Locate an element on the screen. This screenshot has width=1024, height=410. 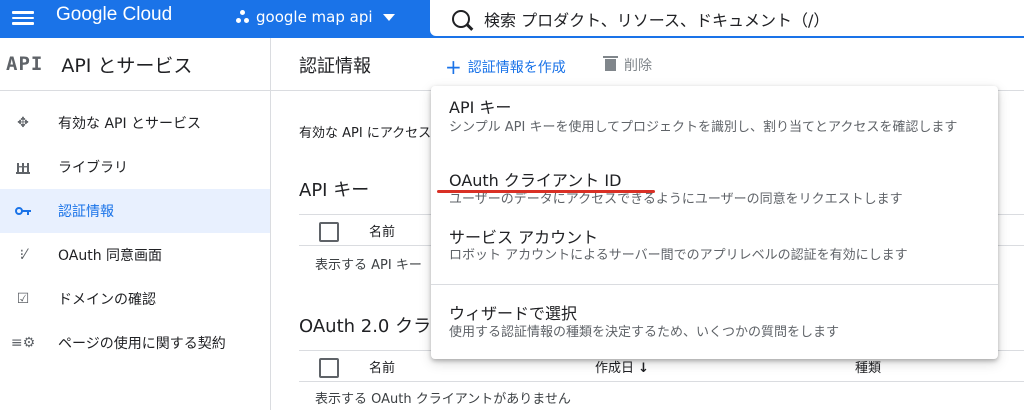
sidebar-item-domain-verification: ☑ ドメインの確認 is located at coordinates (135, 299).